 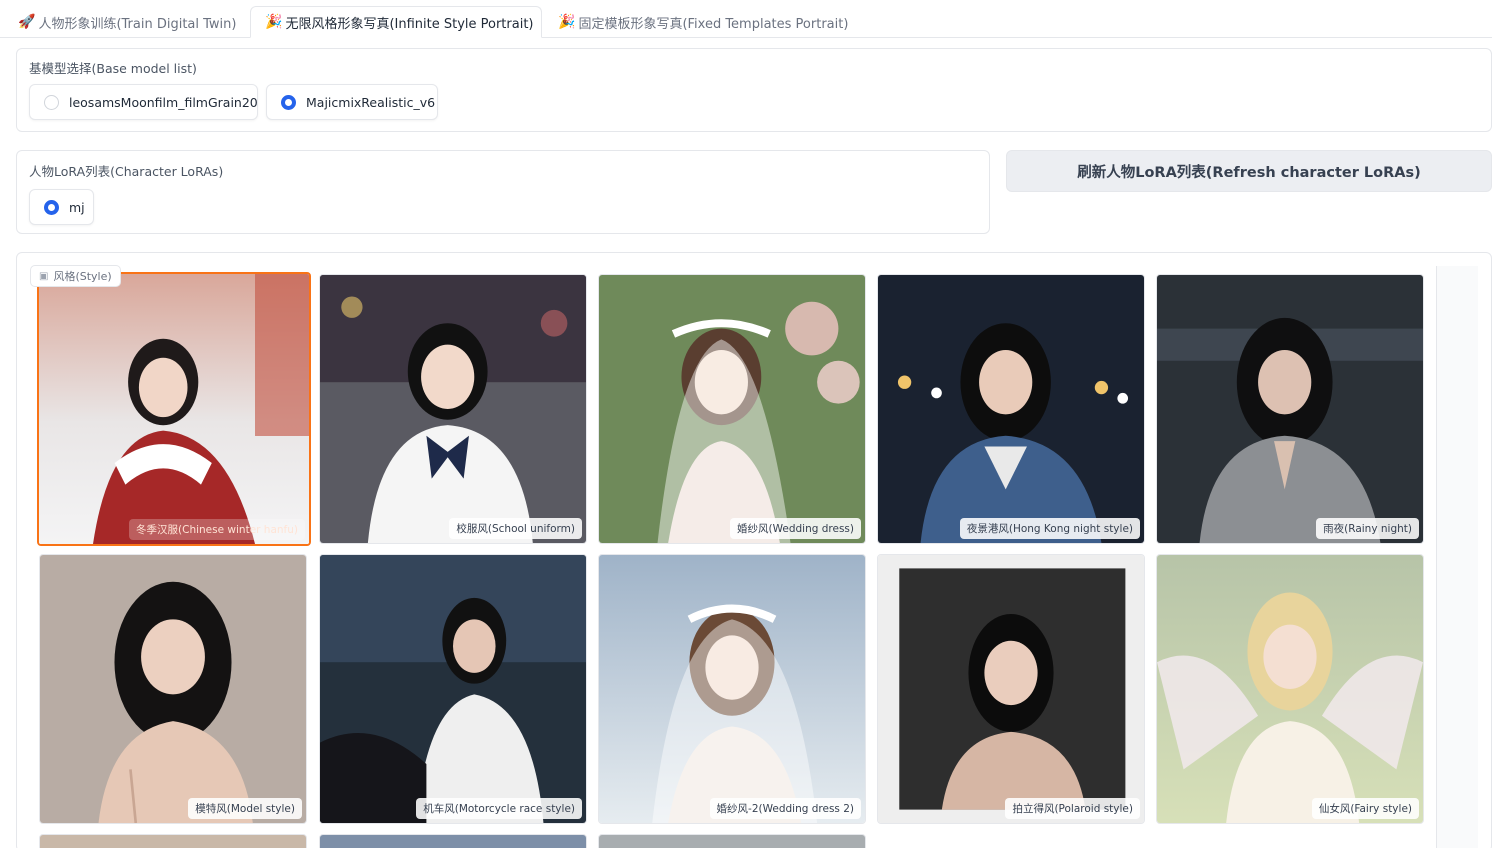 What do you see at coordinates (499, 808) in the screenshot?
I see `thumb-caption: 机车风(Motorcycle race style)` at bounding box center [499, 808].